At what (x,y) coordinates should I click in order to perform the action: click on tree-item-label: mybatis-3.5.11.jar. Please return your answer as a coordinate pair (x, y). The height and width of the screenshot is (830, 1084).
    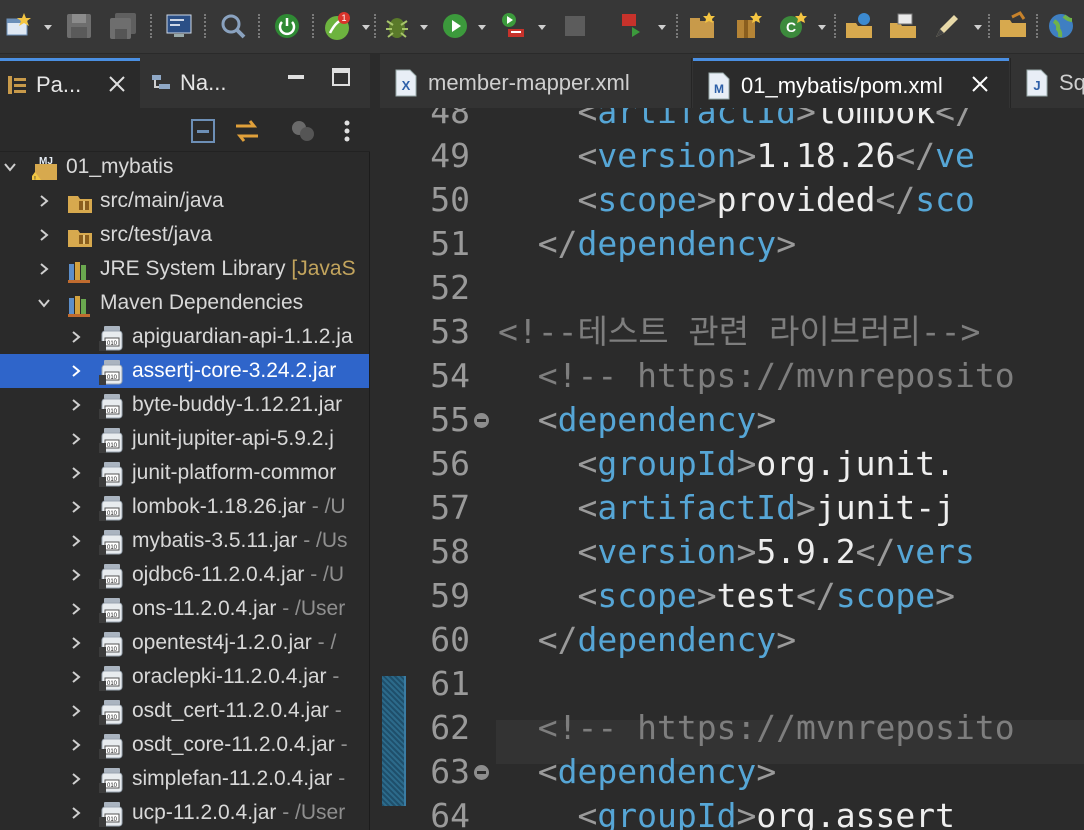
    Looking at the image, I should click on (215, 540).